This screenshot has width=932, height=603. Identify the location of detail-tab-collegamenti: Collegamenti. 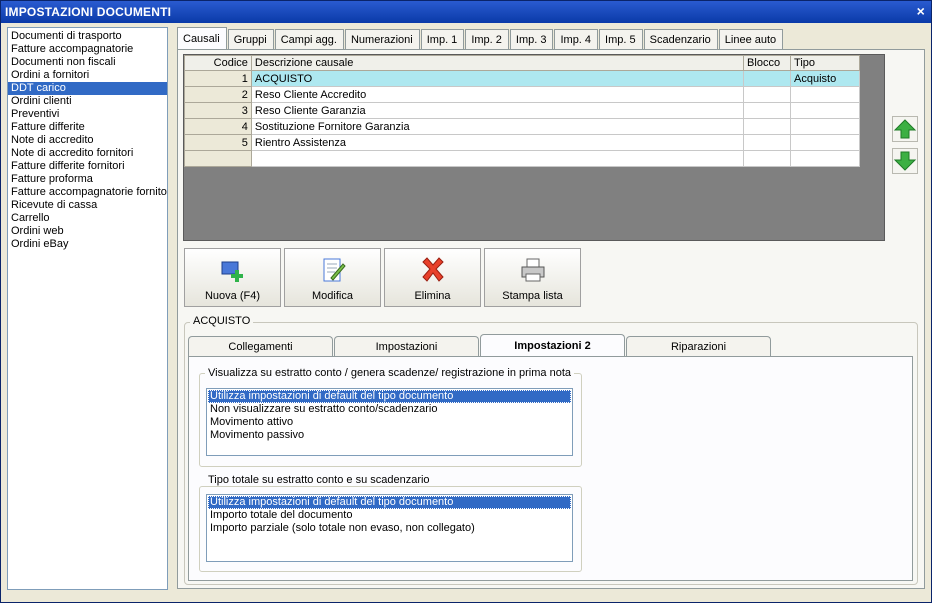
(260, 346).